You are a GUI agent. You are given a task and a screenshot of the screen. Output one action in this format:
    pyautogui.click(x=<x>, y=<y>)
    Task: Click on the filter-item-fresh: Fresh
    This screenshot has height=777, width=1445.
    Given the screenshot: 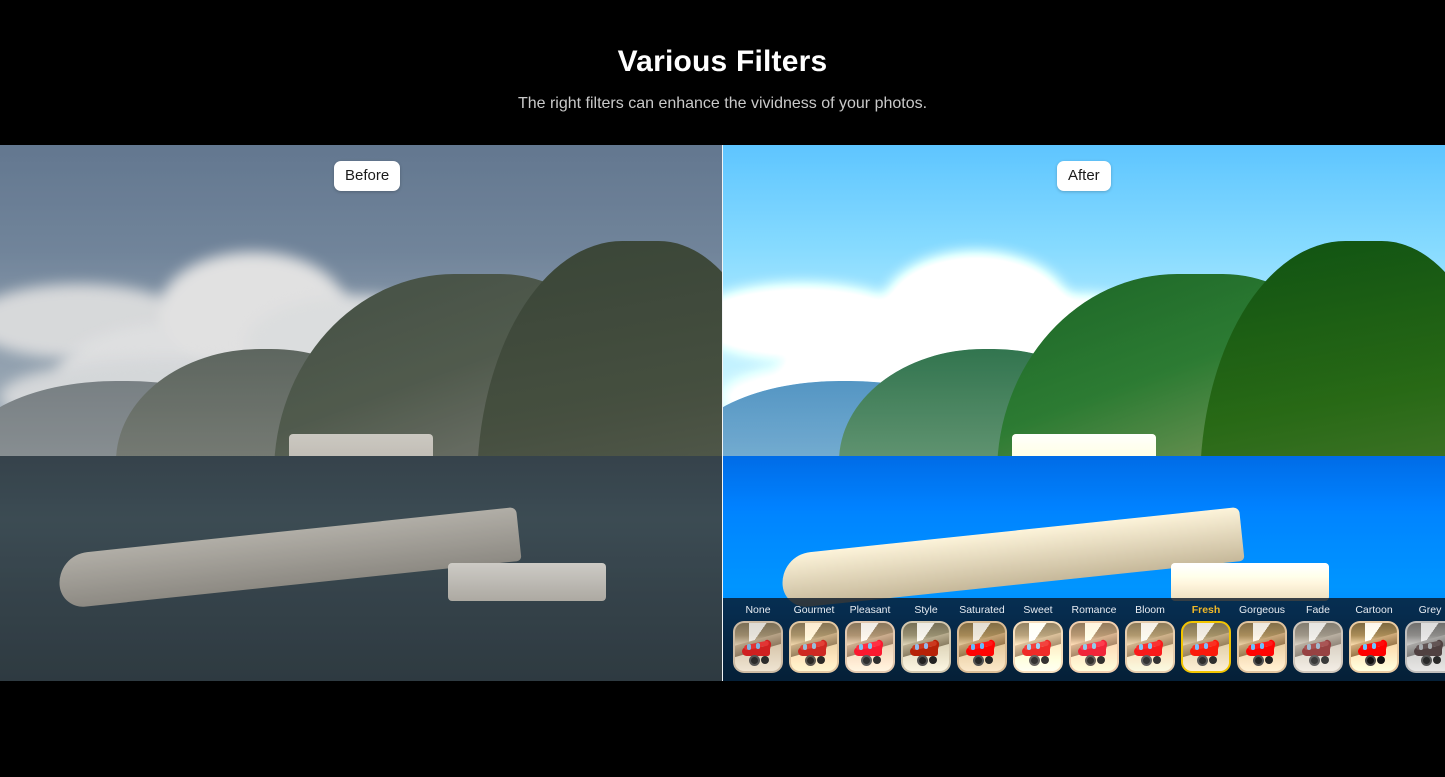 What is the action you would take?
    pyautogui.click(x=1206, y=635)
    